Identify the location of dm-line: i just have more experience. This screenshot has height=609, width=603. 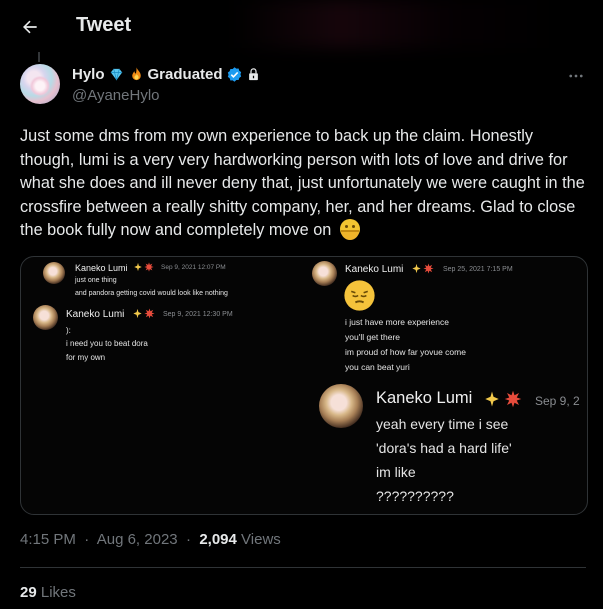
(397, 322).